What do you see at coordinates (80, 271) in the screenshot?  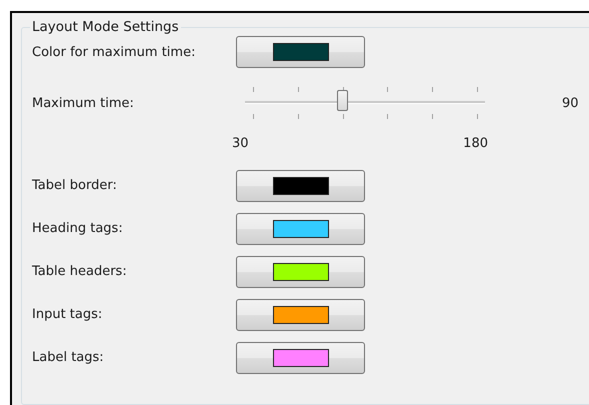 I see `field-label: Table headers:` at bounding box center [80, 271].